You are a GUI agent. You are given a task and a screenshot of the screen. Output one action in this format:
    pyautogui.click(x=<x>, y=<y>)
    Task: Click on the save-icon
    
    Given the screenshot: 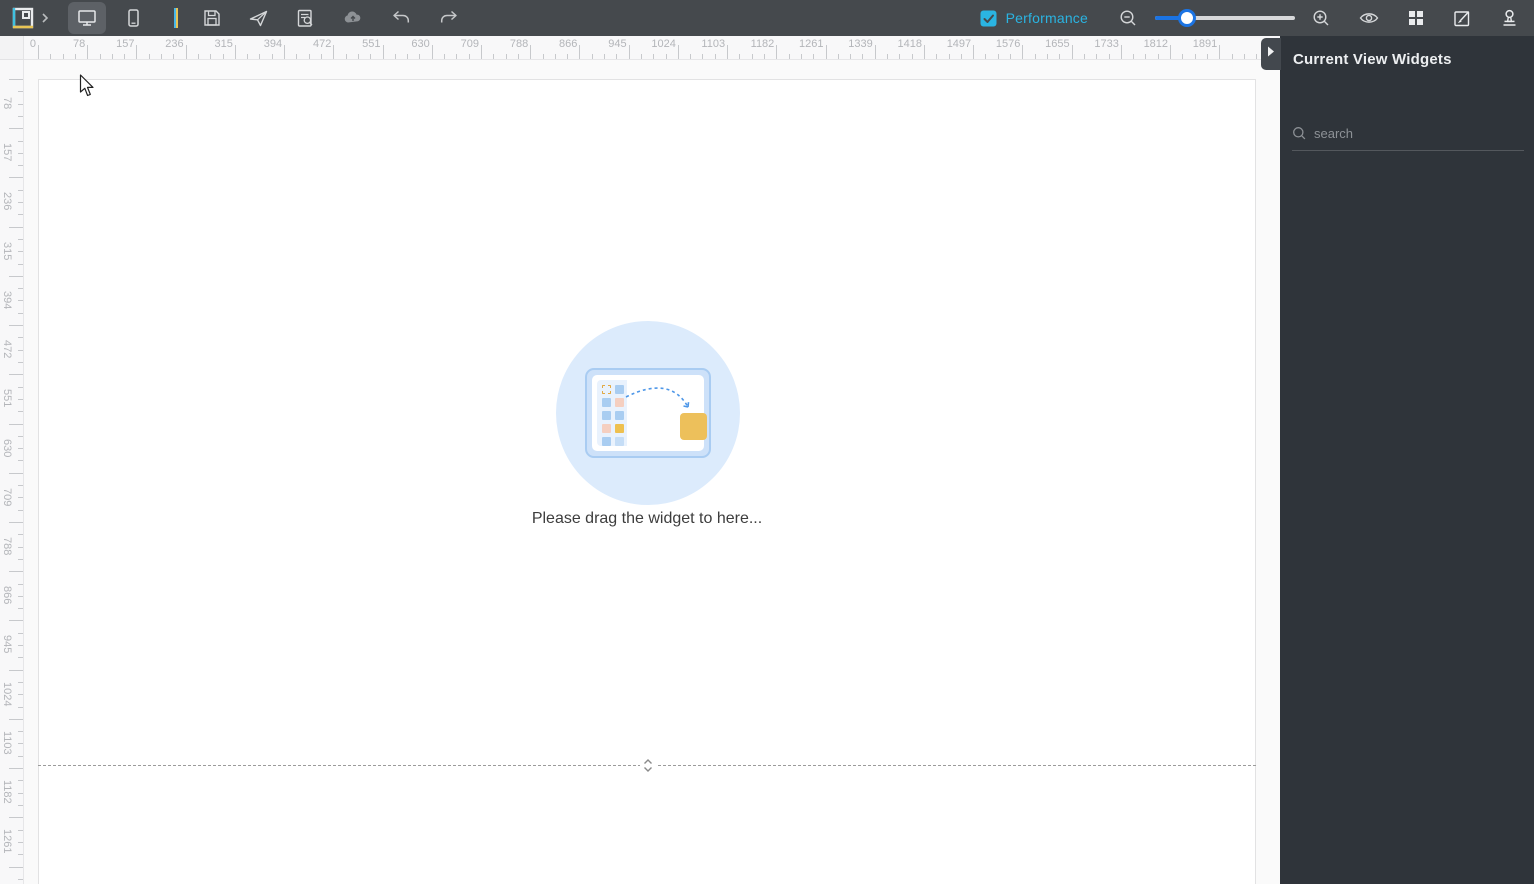 What is the action you would take?
    pyautogui.click(x=212, y=18)
    